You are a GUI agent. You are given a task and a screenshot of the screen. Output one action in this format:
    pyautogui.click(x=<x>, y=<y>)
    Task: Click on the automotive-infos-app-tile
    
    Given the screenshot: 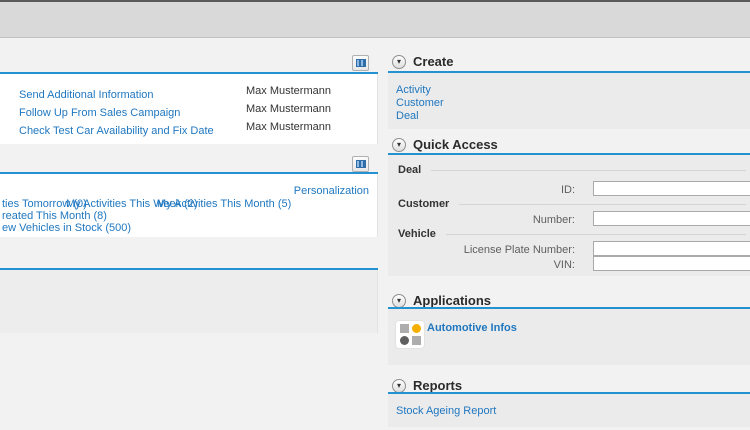 What is the action you would take?
    pyautogui.click(x=410, y=334)
    